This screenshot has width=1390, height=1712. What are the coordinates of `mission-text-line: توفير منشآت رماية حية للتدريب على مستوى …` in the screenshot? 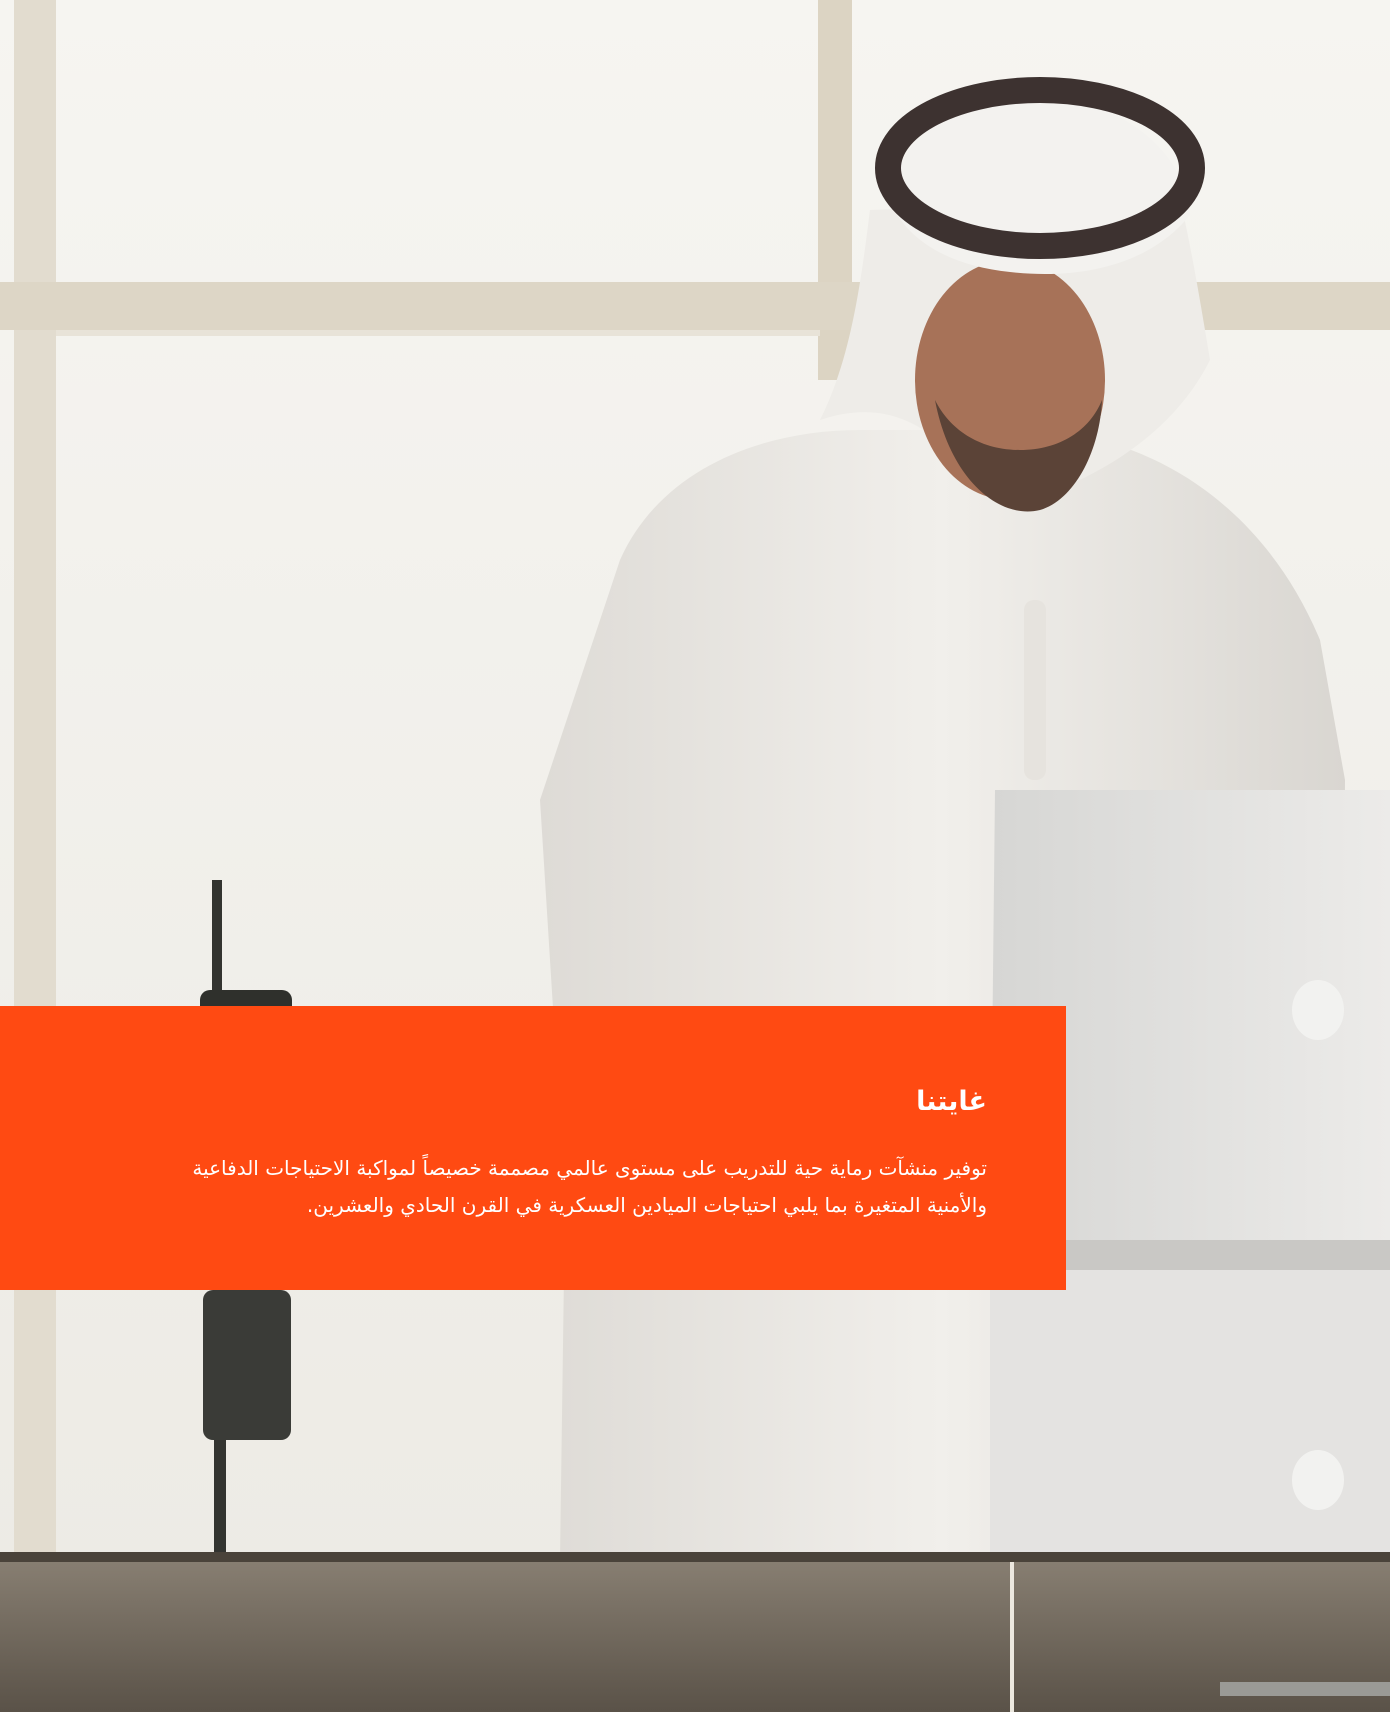 It's located at (589, 1168).